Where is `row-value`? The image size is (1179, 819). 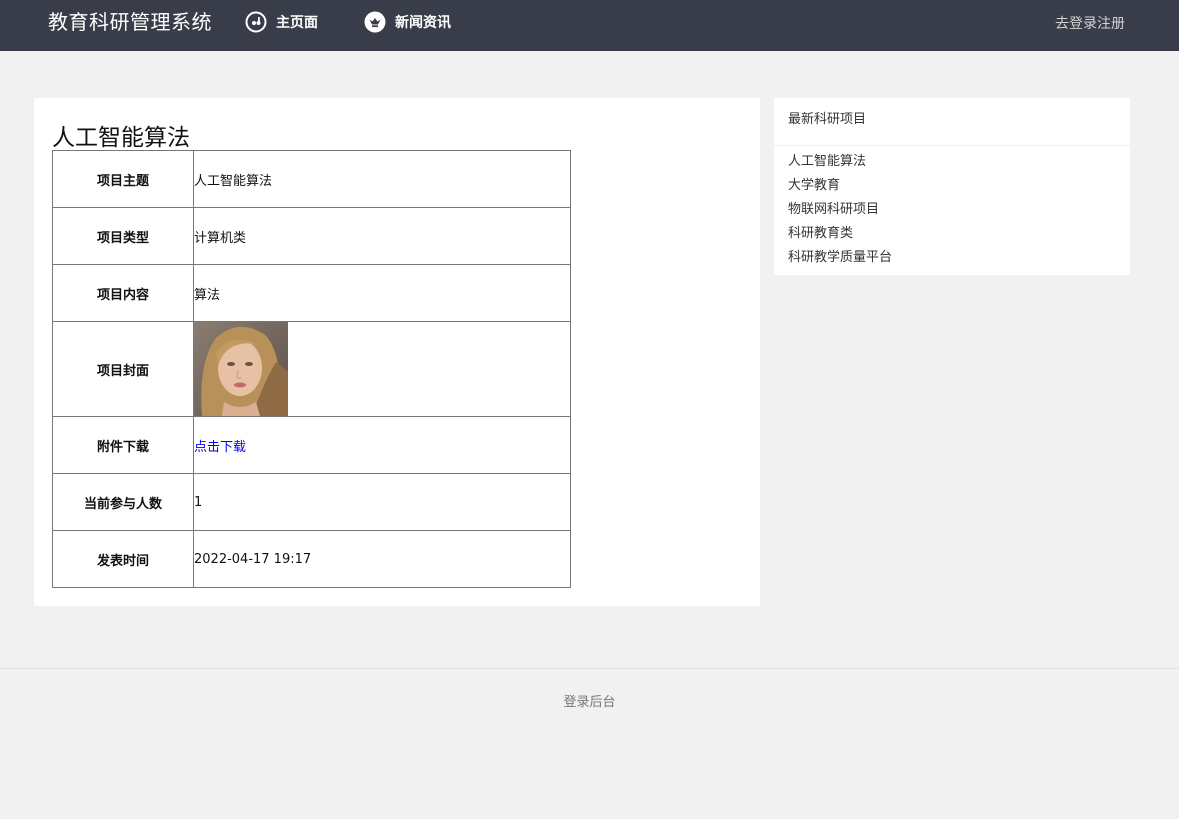 row-value is located at coordinates (382, 369).